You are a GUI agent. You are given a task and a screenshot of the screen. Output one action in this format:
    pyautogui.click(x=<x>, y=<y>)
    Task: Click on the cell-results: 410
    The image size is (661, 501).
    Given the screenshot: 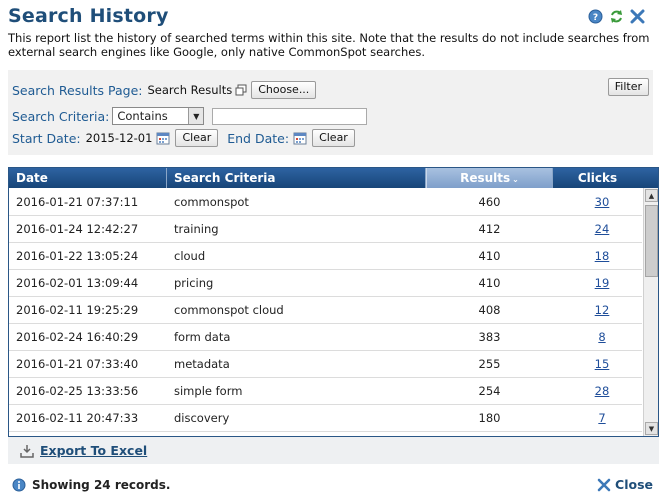 What is the action you would take?
    pyautogui.click(x=489, y=256)
    